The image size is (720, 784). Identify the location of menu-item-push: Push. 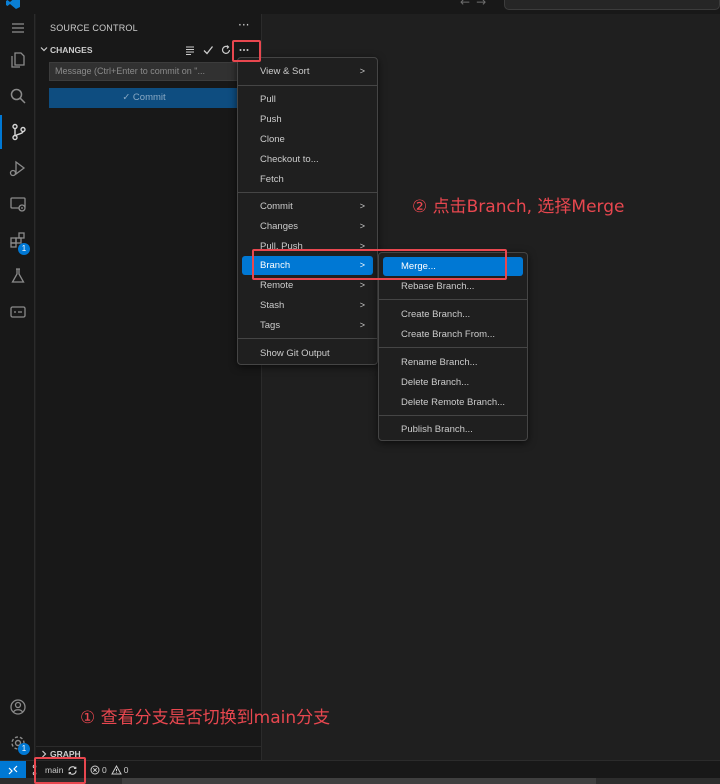
(307, 119).